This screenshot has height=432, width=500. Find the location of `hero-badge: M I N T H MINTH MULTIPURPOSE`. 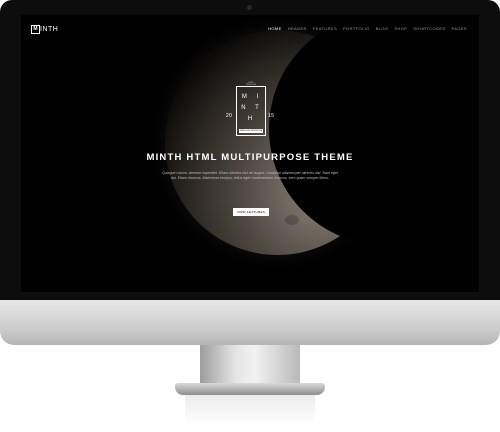

hero-badge: M I N T H MINTH MULTIPURPOSE is located at coordinates (251, 111).